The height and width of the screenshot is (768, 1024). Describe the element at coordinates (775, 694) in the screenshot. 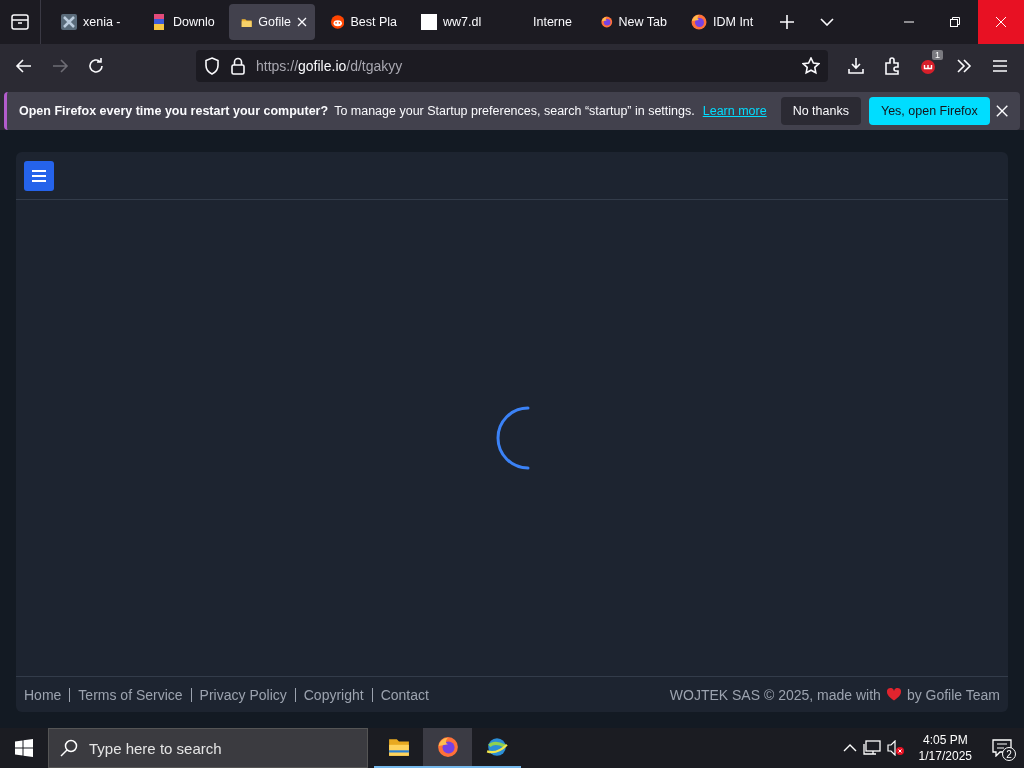

I see `credit-text: WOJTEK SAS © 2025, made with` at that location.